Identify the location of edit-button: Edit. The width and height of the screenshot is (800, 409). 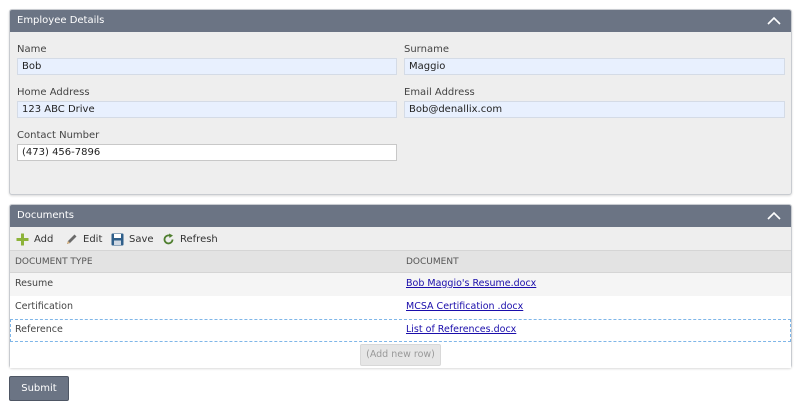
(83, 239).